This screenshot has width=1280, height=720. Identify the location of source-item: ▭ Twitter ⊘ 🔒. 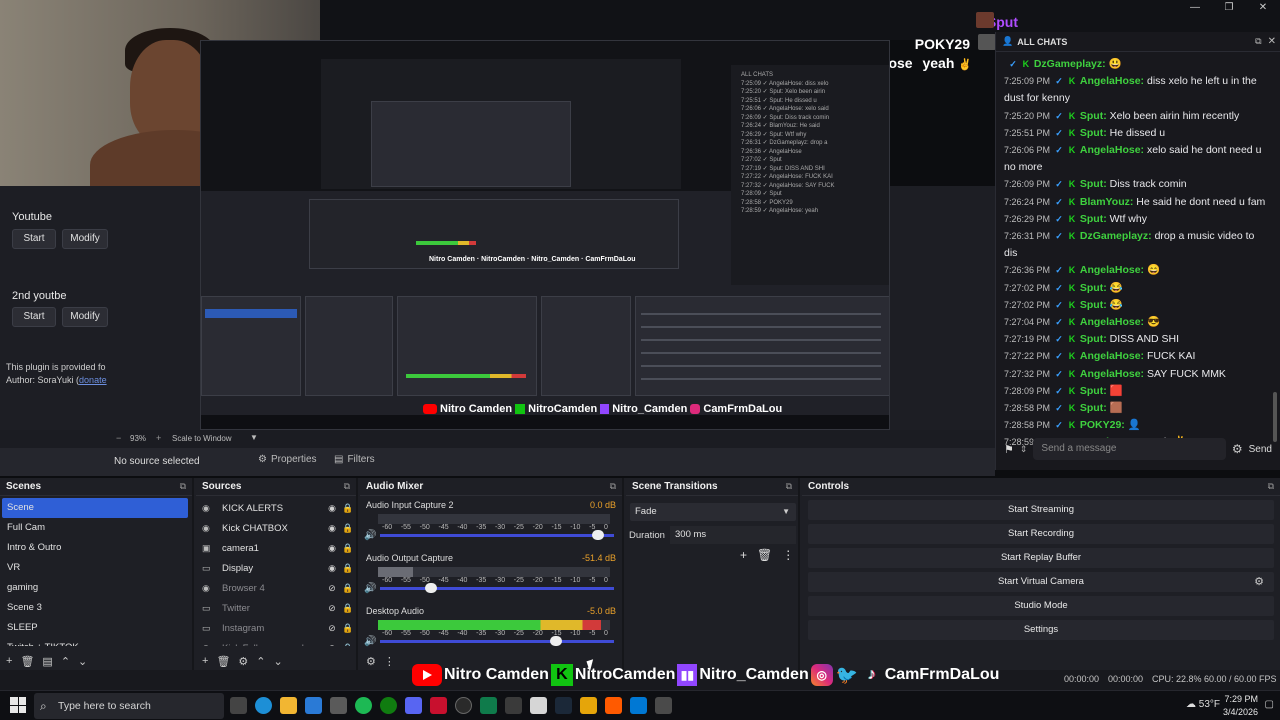
(276, 608).